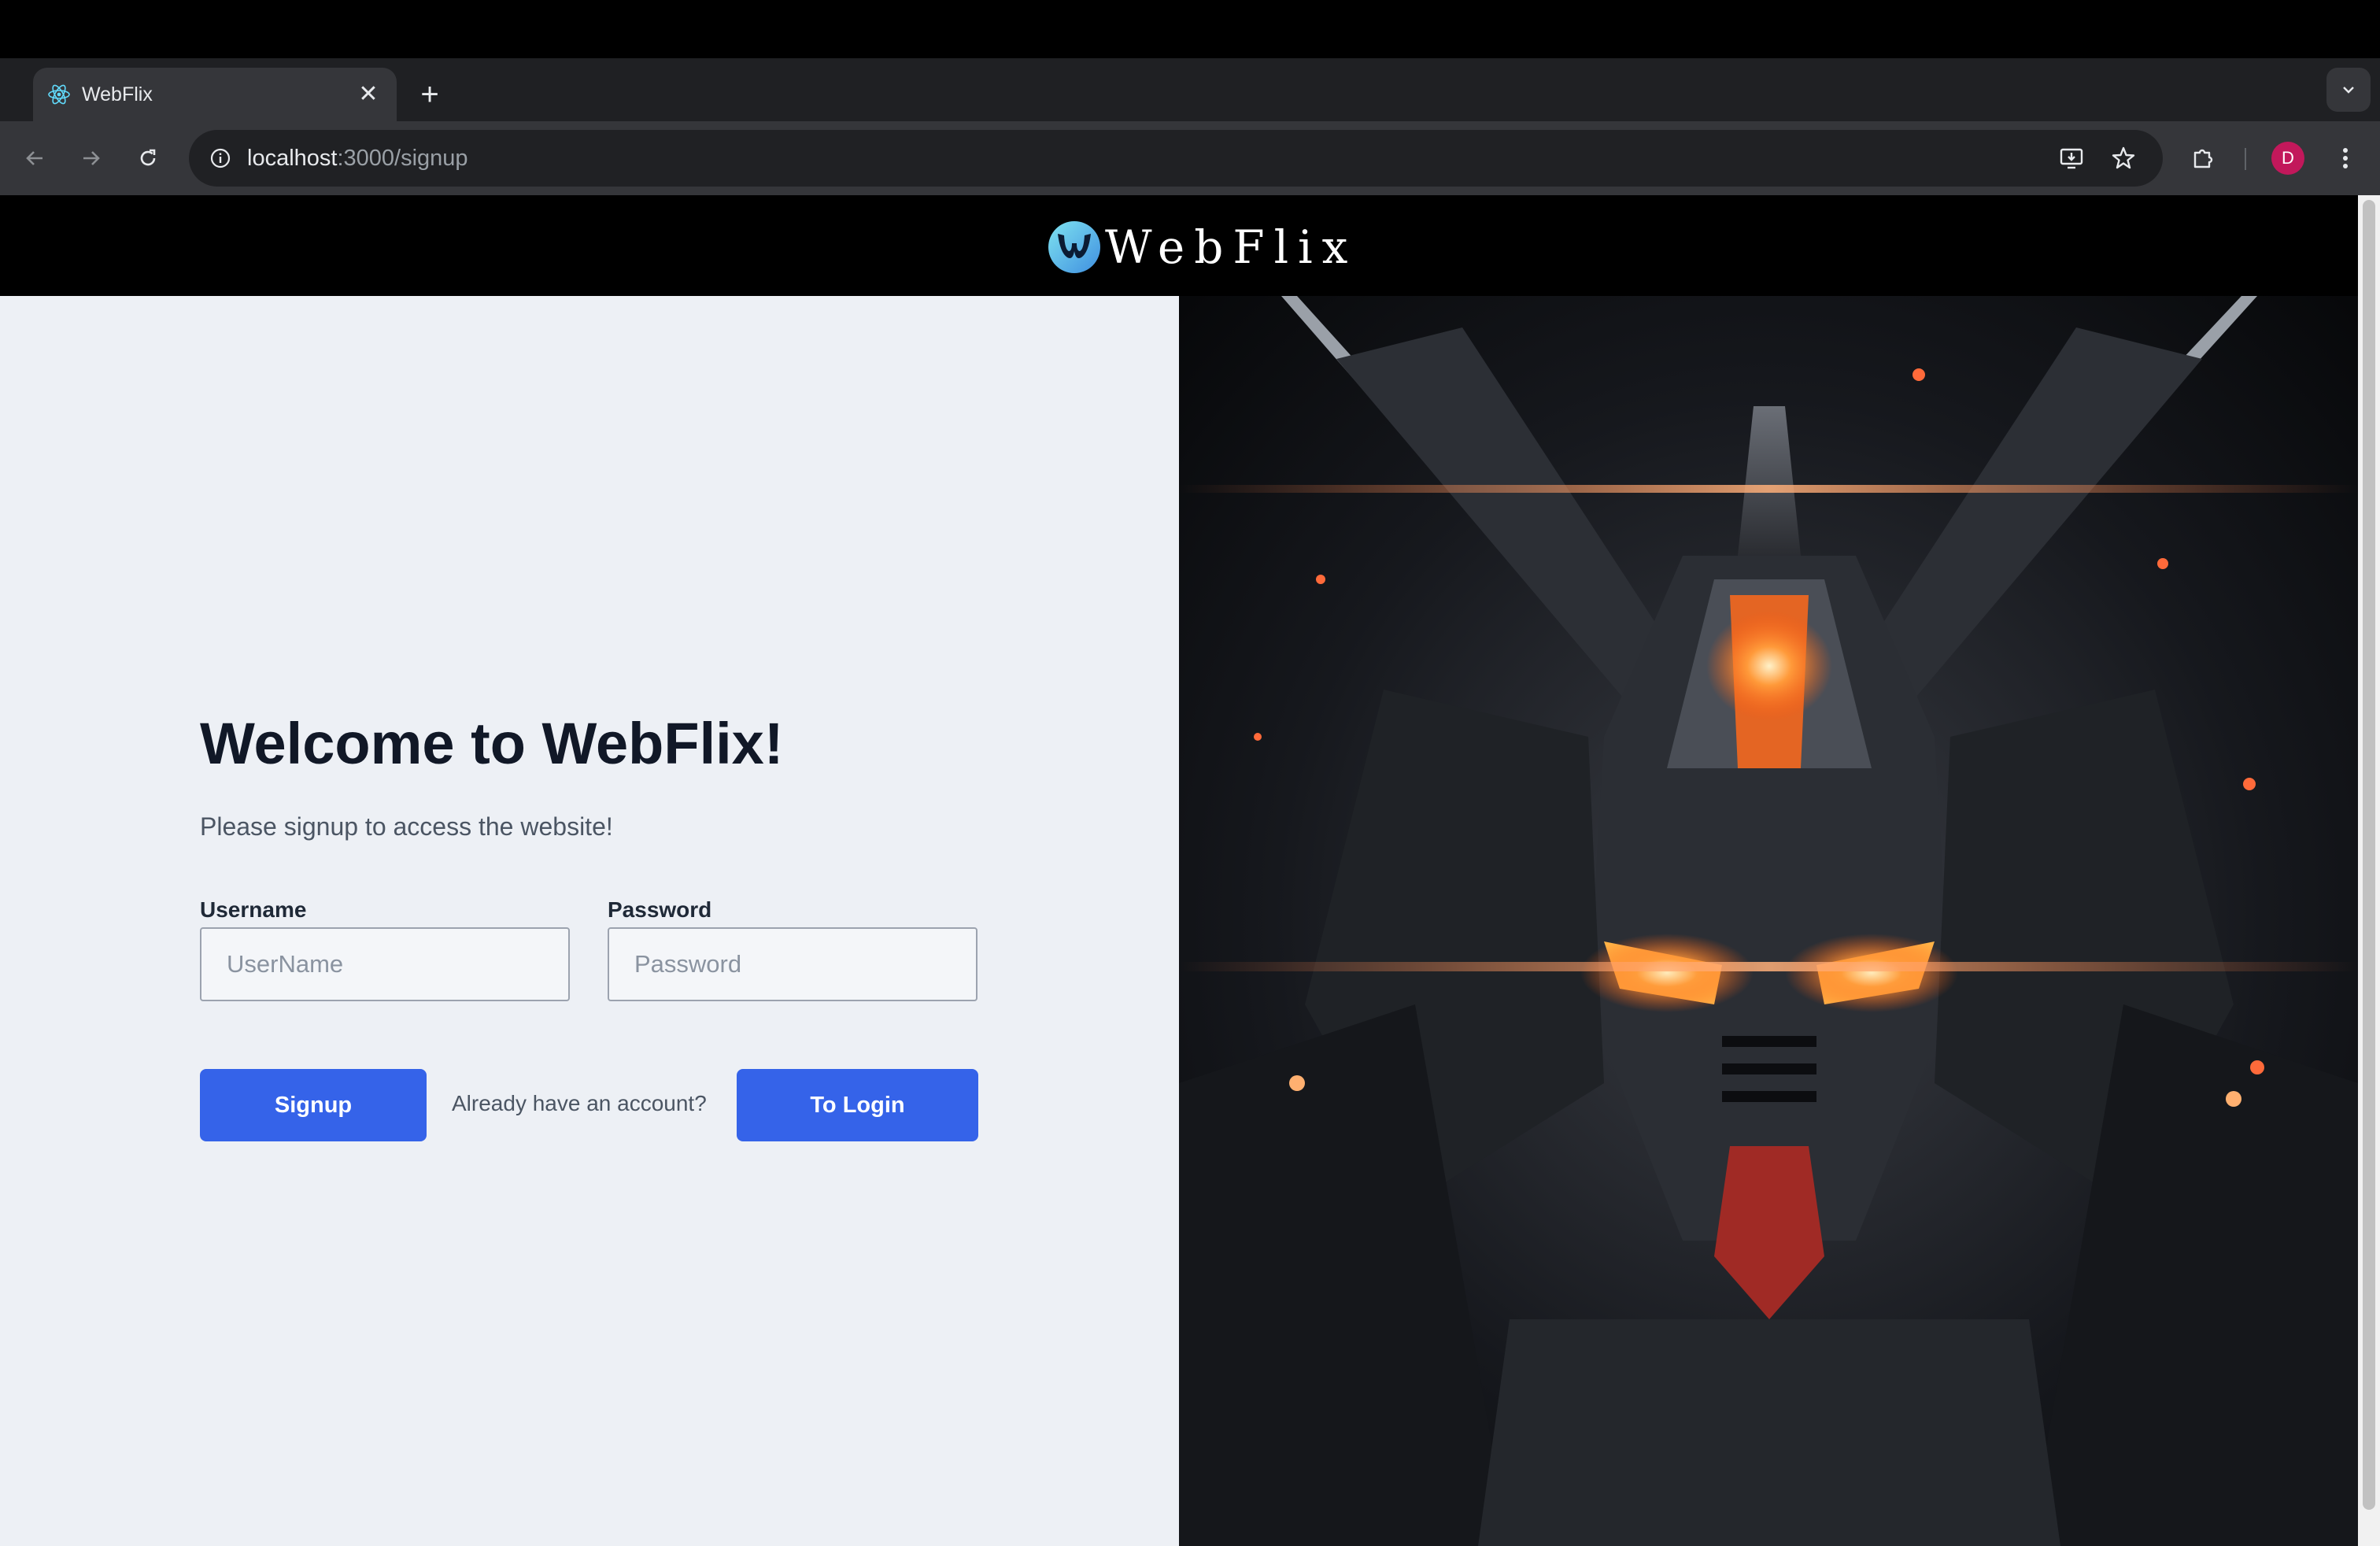 The image size is (2380, 1546). Describe the element at coordinates (1231, 247) in the screenshot. I see `logo-text: WebFlix` at that location.